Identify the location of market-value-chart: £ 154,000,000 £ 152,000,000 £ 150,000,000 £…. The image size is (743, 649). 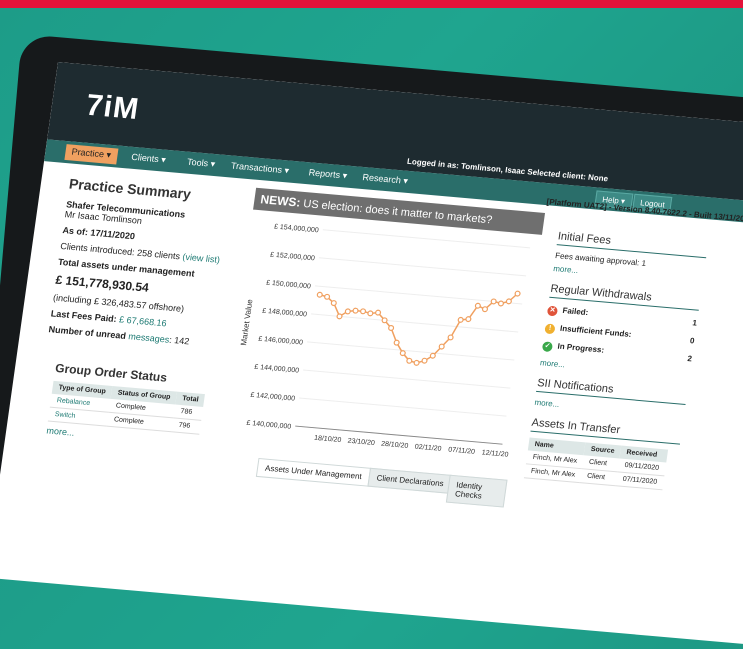
(385, 341).